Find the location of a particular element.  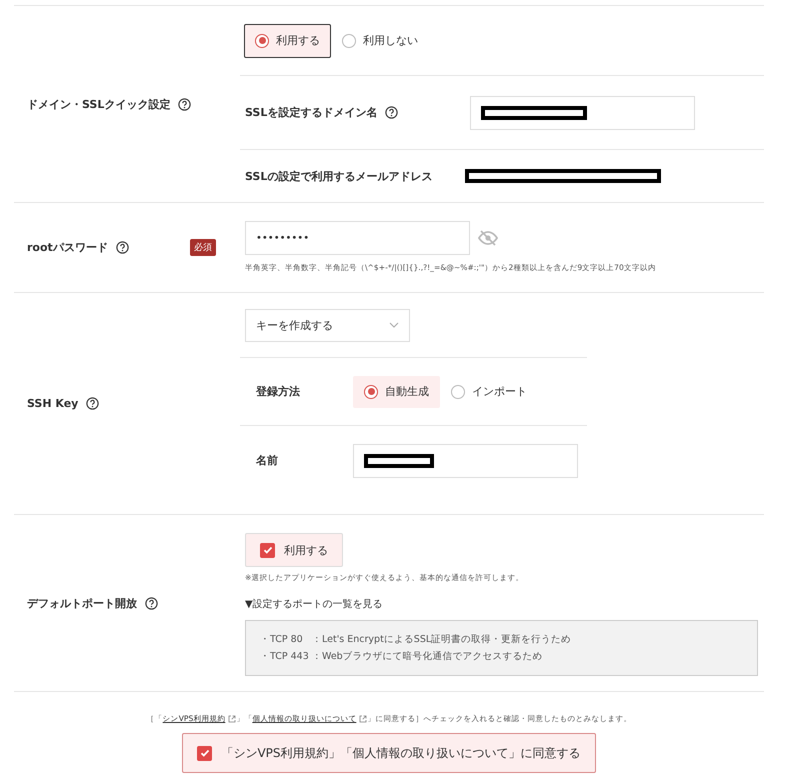

port-item: ・TCP 80 ：Let's EncryptによるSSL証明書の取得・更新を行うため is located at coordinates (416, 639).